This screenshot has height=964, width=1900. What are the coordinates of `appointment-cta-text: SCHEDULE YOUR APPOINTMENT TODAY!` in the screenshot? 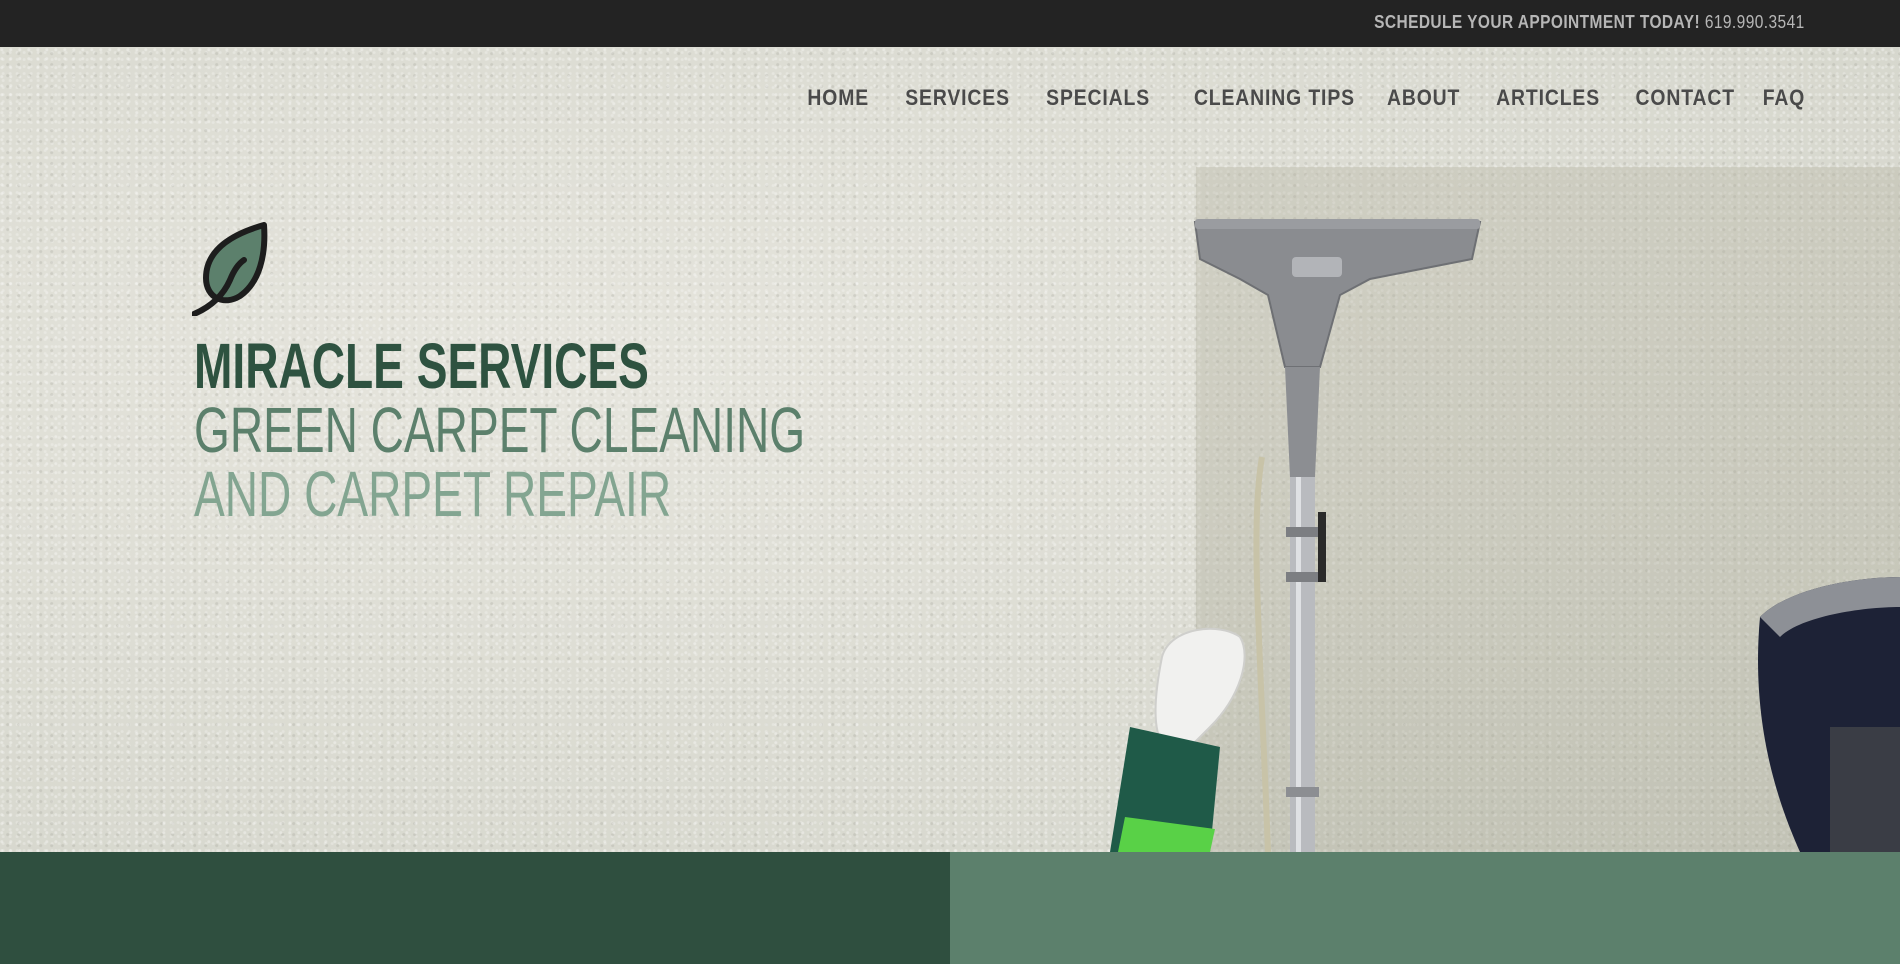 It's located at (1537, 22).